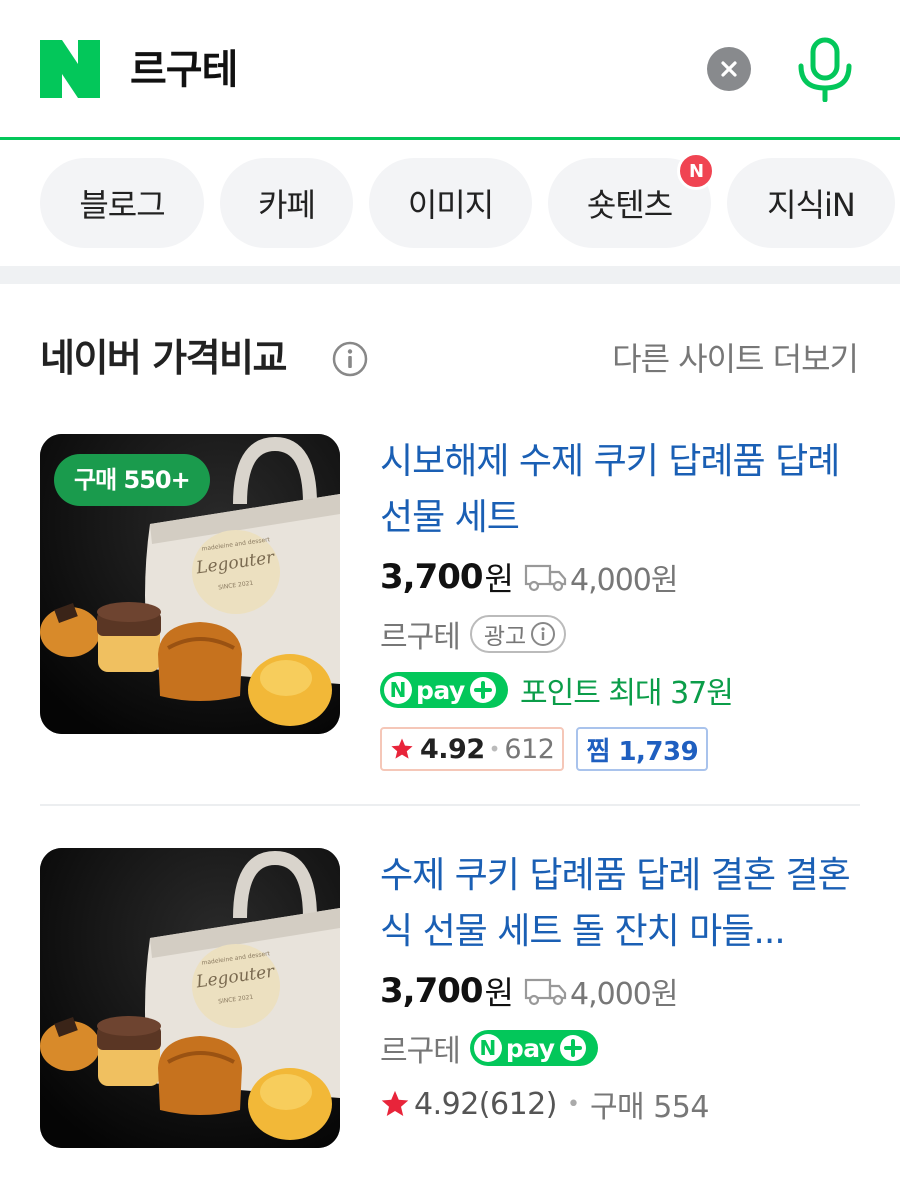  I want to click on tab-label: 이미지, so click(450, 205).